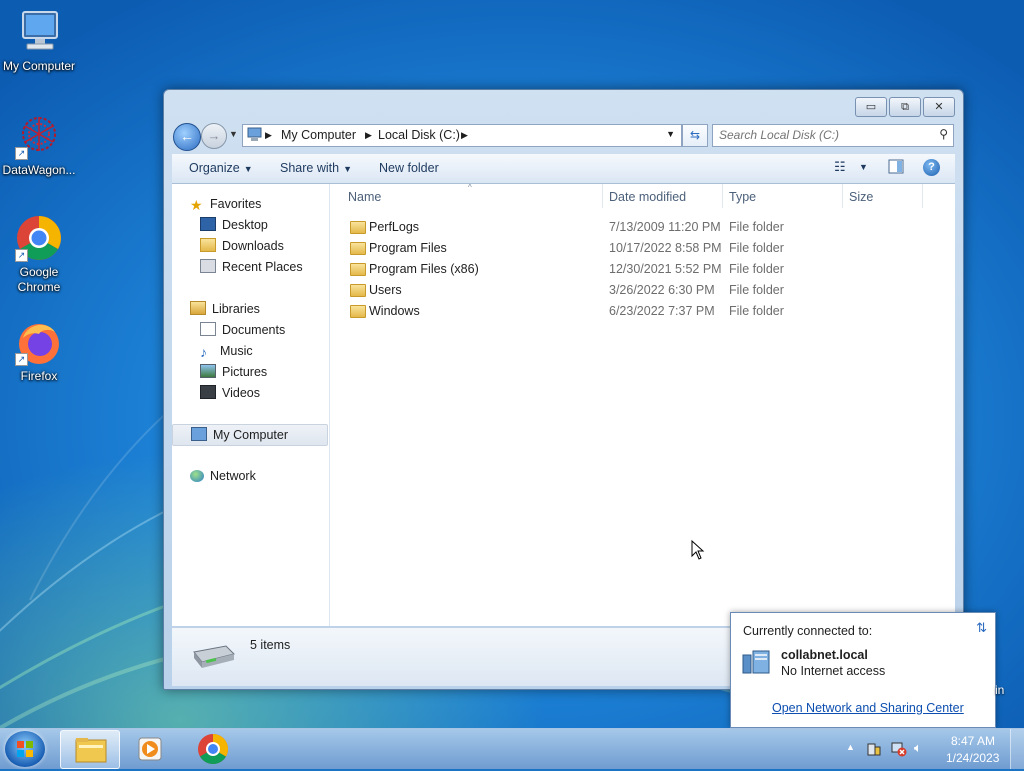  What do you see at coordinates (896, 168) in the screenshot?
I see `preview-pane-icon` at bounding box center [896, 168].